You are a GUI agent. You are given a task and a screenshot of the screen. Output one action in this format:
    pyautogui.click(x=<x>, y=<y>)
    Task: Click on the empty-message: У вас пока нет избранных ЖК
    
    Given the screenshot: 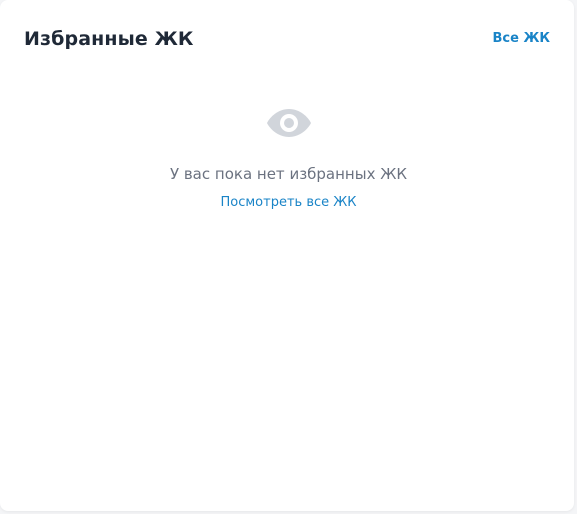 What is the action you would take?
    pyautogui.click(x=288, y=174)
    